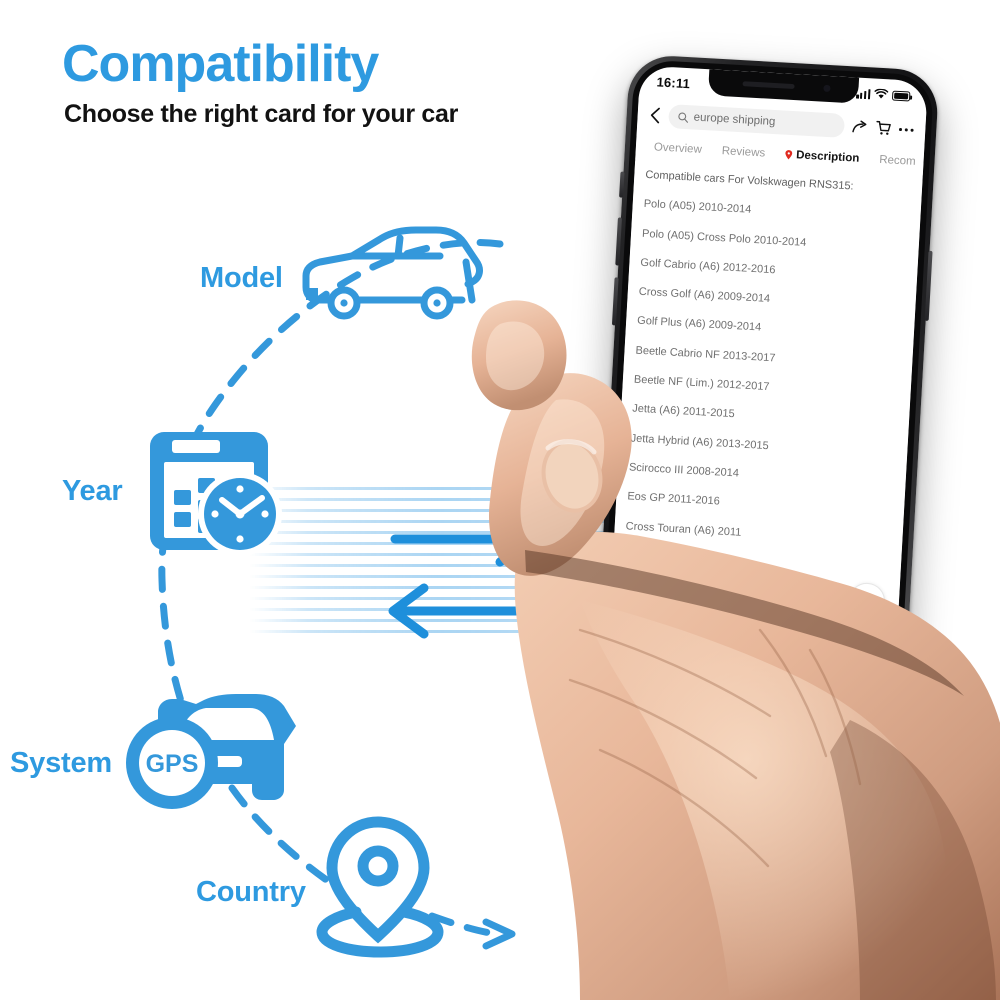  What do you see at coordinates (883, 128) in the screenshot?
I see `shopping-cart-icon` at bounding box center [883, 128].